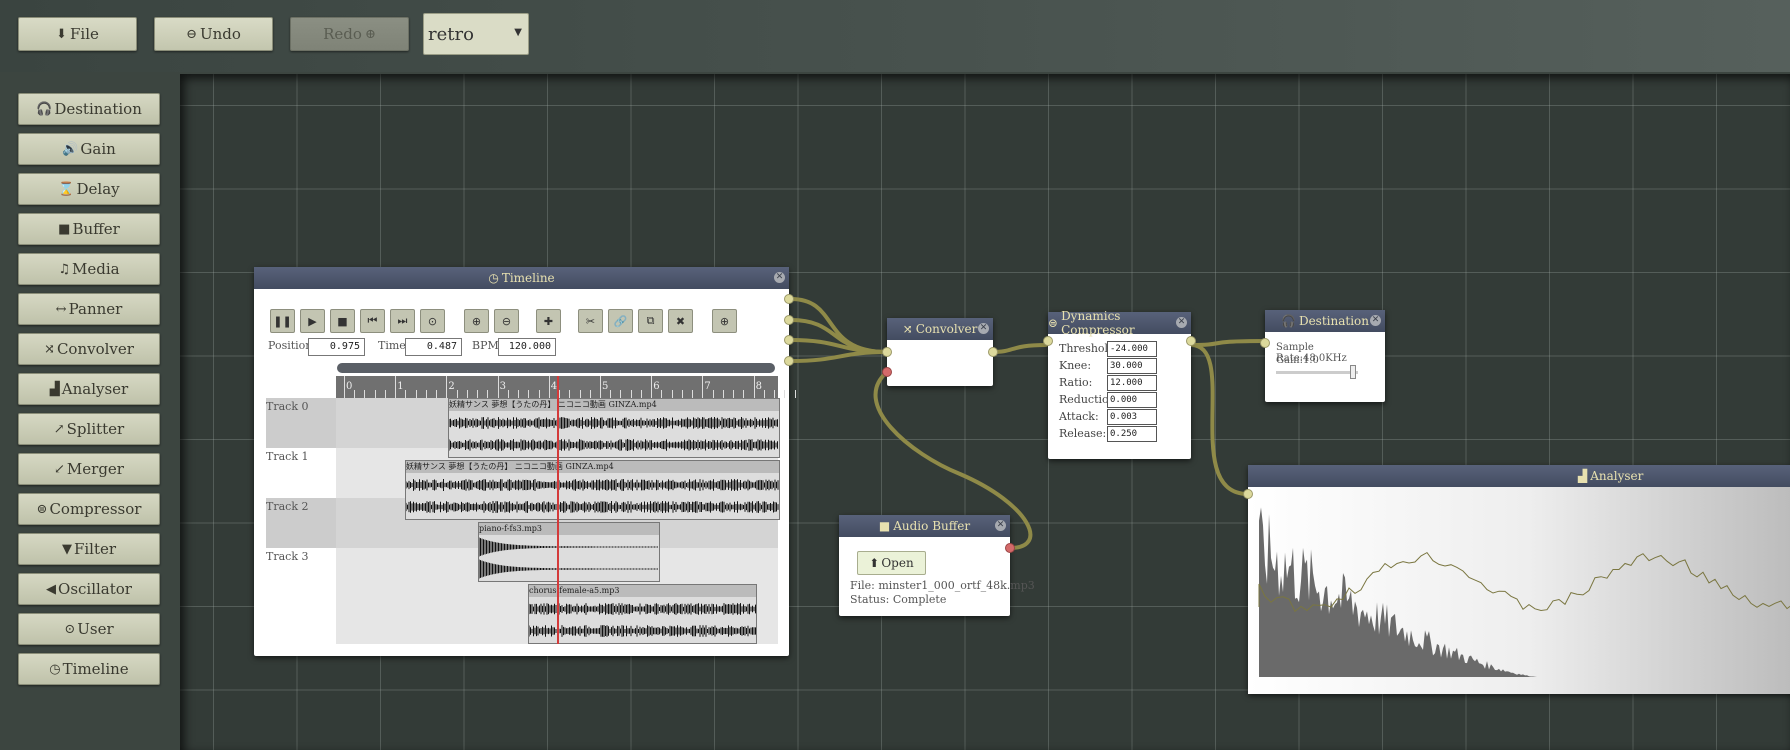 This screenshot has height=750, width=1790. I want to click on bpm-field: 120.000, so click(527, 347).